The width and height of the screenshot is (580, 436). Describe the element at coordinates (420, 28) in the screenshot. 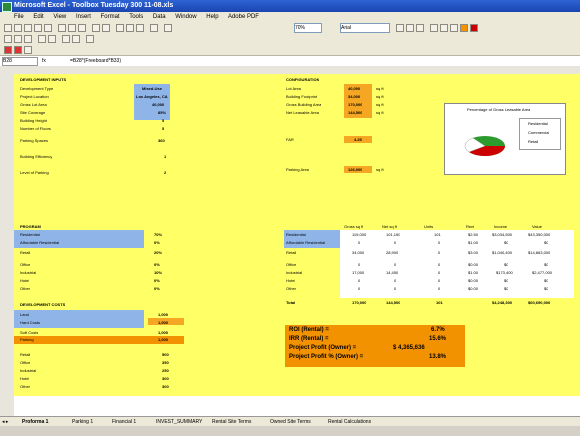

I see `underline-icon` at that location.